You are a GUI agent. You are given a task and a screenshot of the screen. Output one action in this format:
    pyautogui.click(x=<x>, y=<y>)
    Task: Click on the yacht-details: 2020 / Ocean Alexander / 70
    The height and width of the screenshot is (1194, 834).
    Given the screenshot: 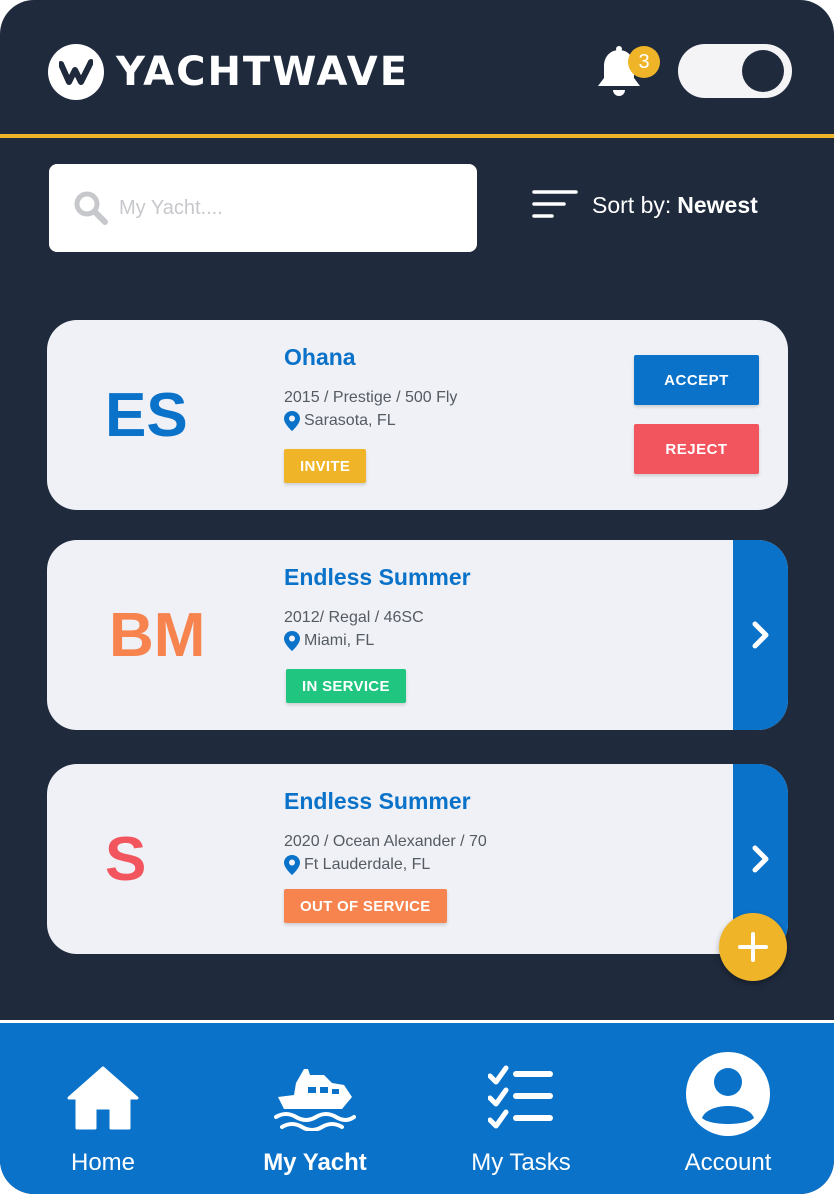 What is the action you would take?
    pyautogui.click(x=385, y=841)
    